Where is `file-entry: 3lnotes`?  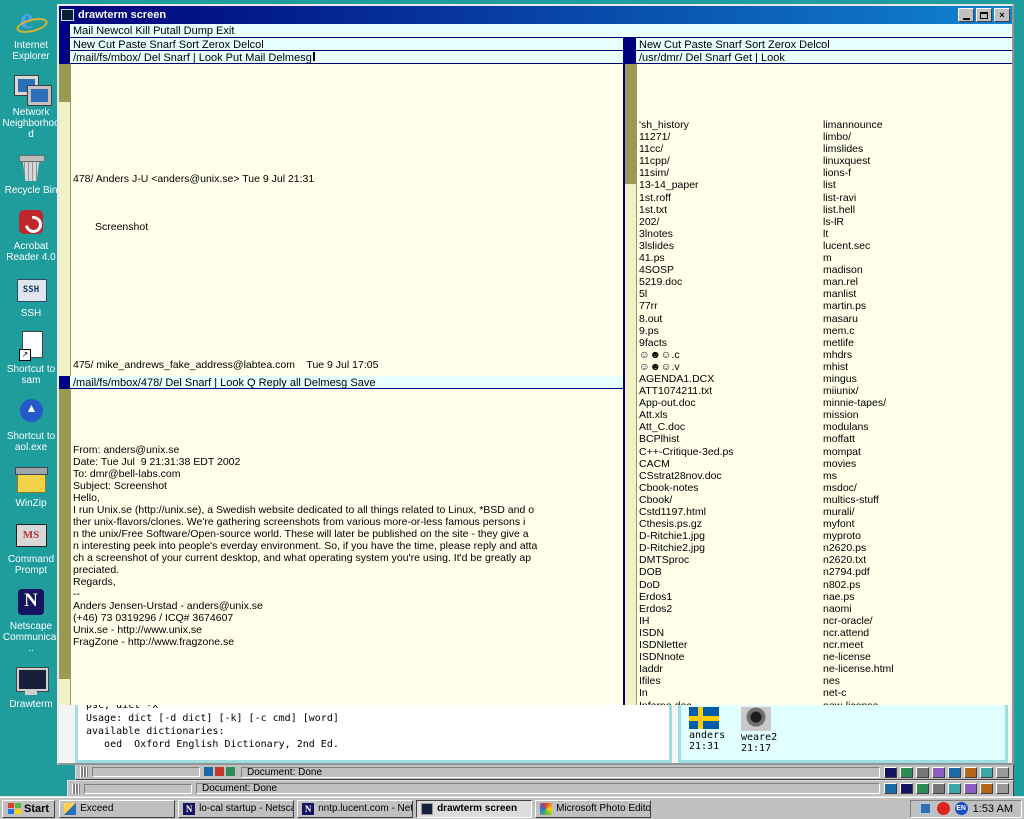 file-entry: 3lnotes is located at coordinates (730, 234).